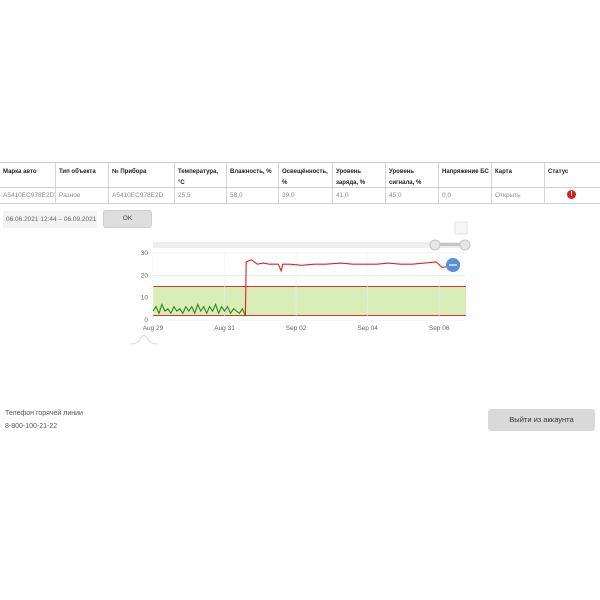  Describe the element at coordinates (44, 413) in the screenshot. I see `hotline-label: Телефон горячей линии` at that location.